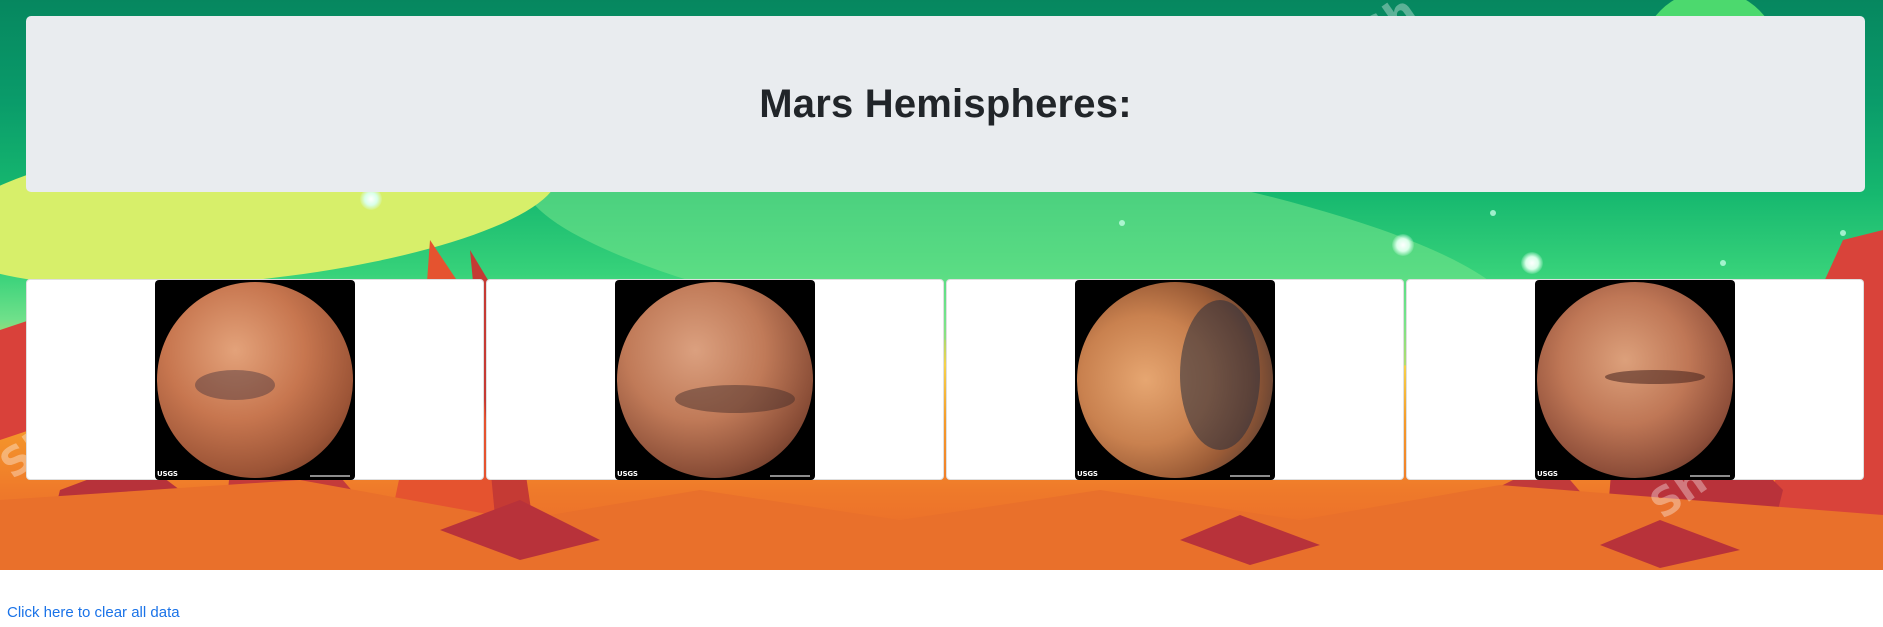 This screenshot has width=1883, height=627. Describe the element at coordinates (93, 612) in the screenshot. I see `clear-data-link: Click here to clear all data` at that location.